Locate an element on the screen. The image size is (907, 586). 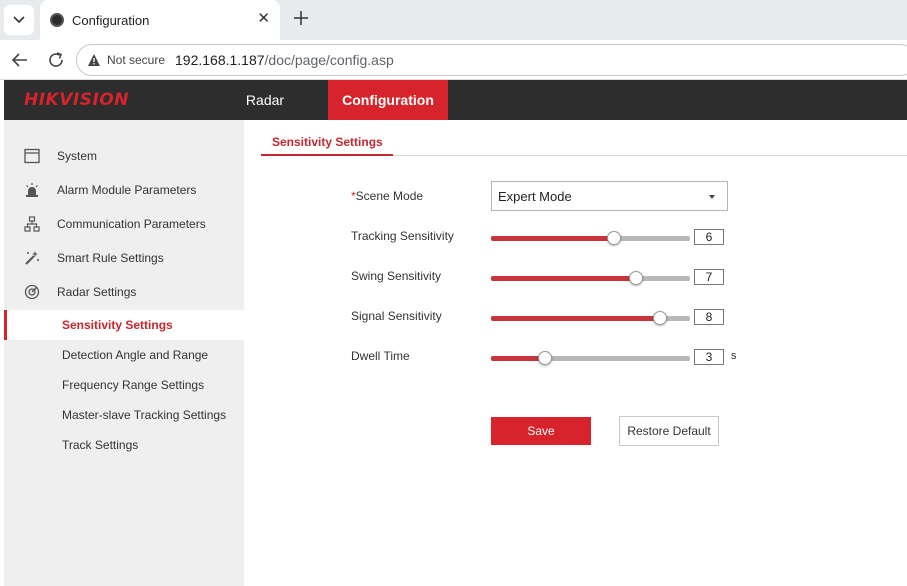
network-icon is located at coordinates (32, 224).